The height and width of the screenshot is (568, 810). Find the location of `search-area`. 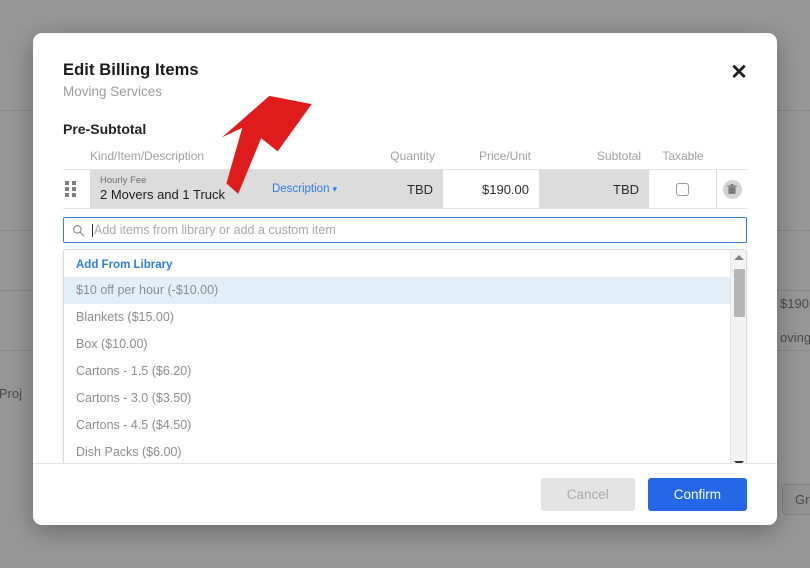

search-area is located at coordinates (405, 230).